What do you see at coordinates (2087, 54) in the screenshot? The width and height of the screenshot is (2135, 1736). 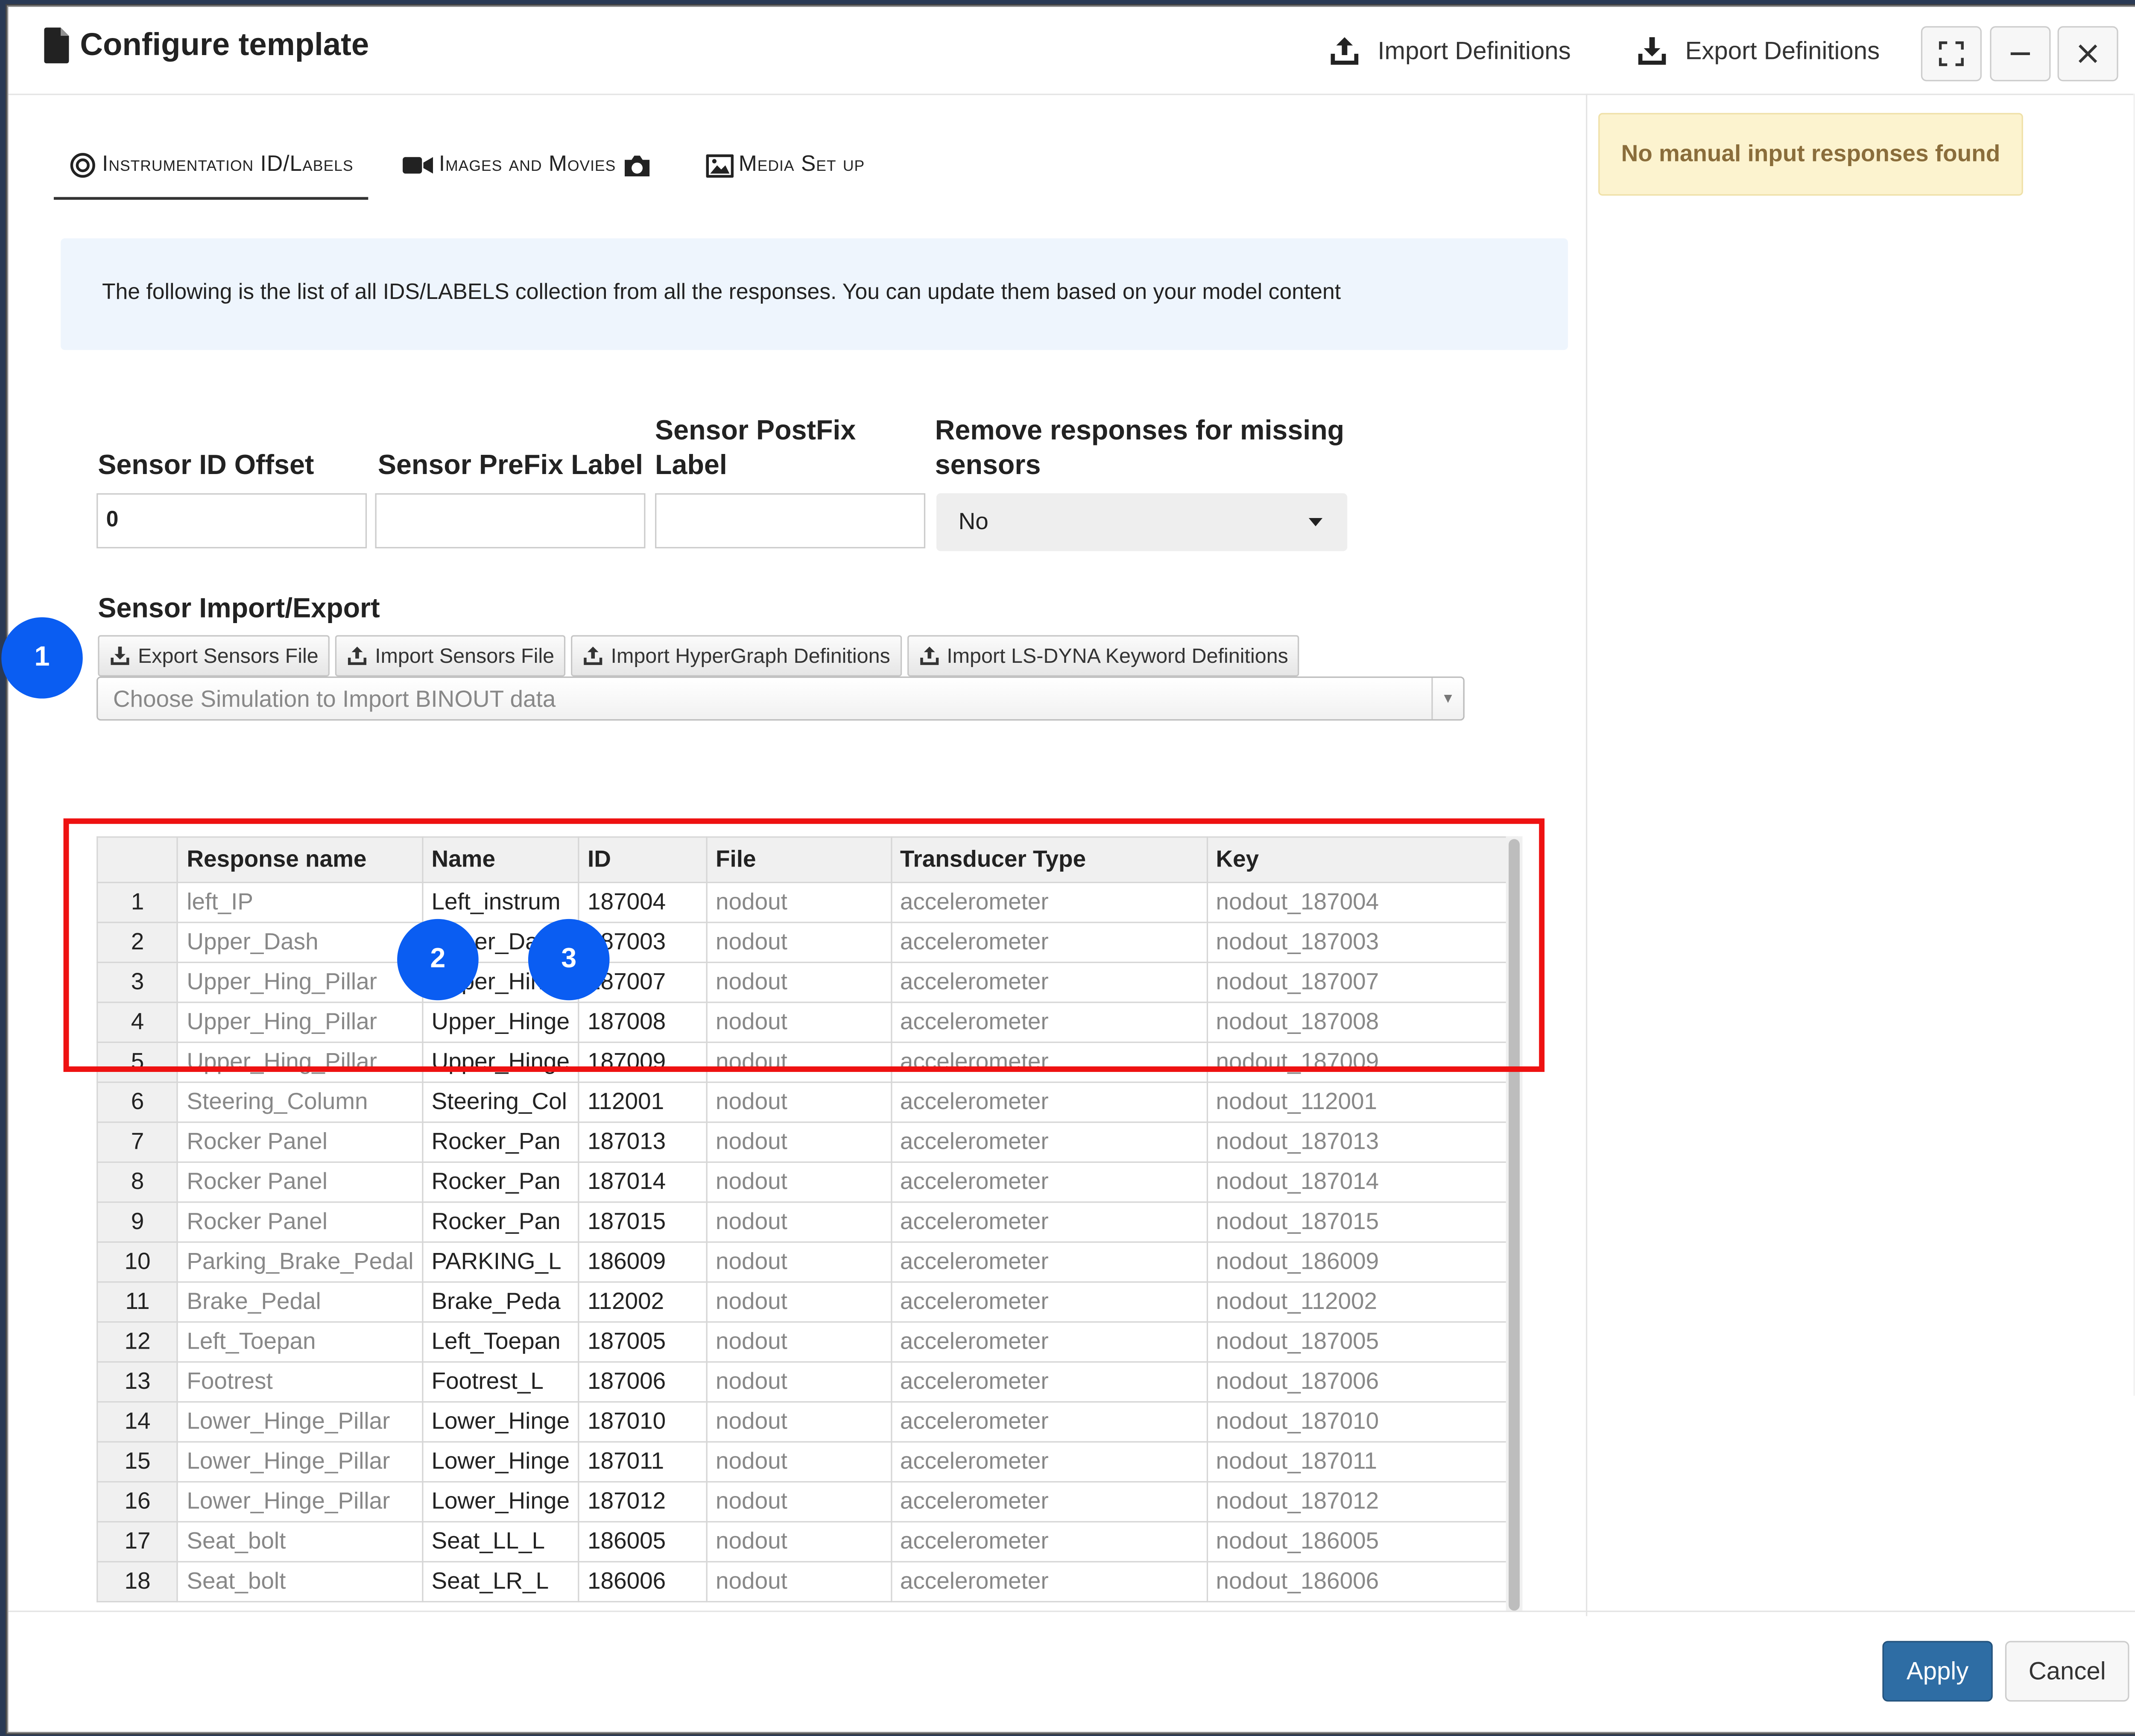 I see `close-button` at bounding box center [2087, 54].